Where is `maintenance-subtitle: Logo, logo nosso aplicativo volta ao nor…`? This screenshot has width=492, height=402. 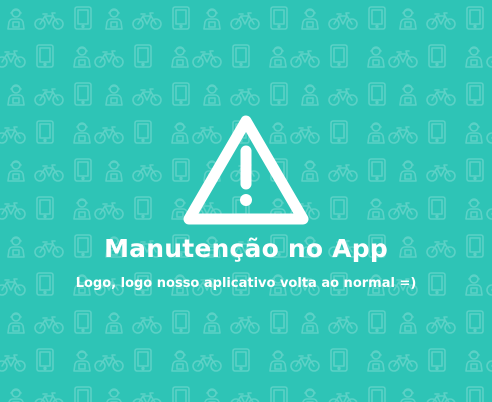
maintenance-subtitle: Logo, logo nosso aplicativo volta ao nor… is located at coordinates (246, 283).